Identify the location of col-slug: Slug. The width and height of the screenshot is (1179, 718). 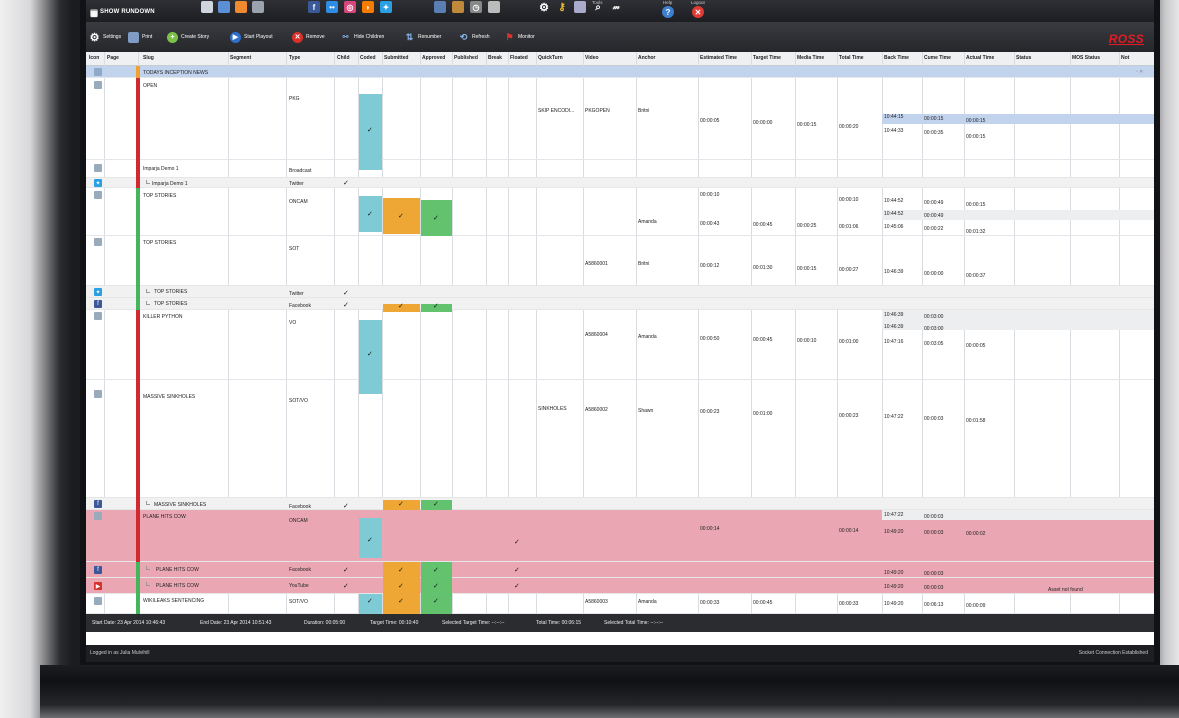
(148, 58).